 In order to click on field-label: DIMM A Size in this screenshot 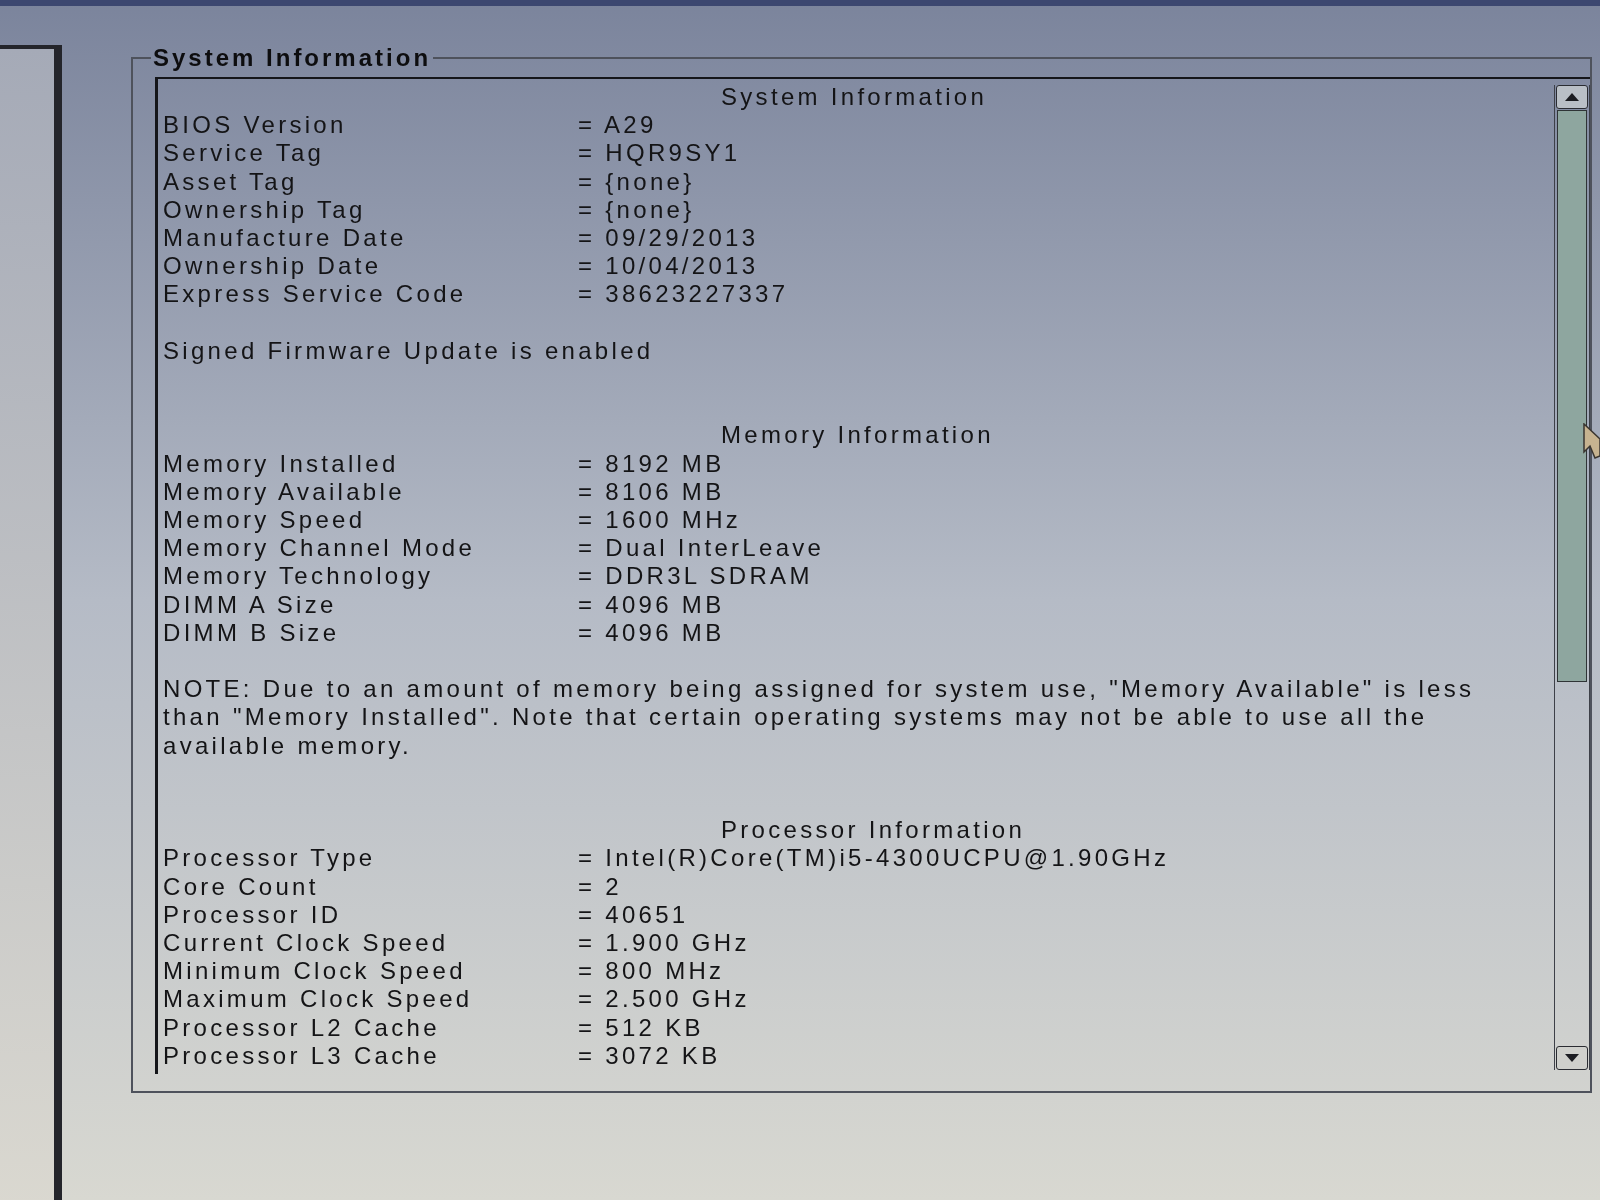, I will do `click(250, 604)`.